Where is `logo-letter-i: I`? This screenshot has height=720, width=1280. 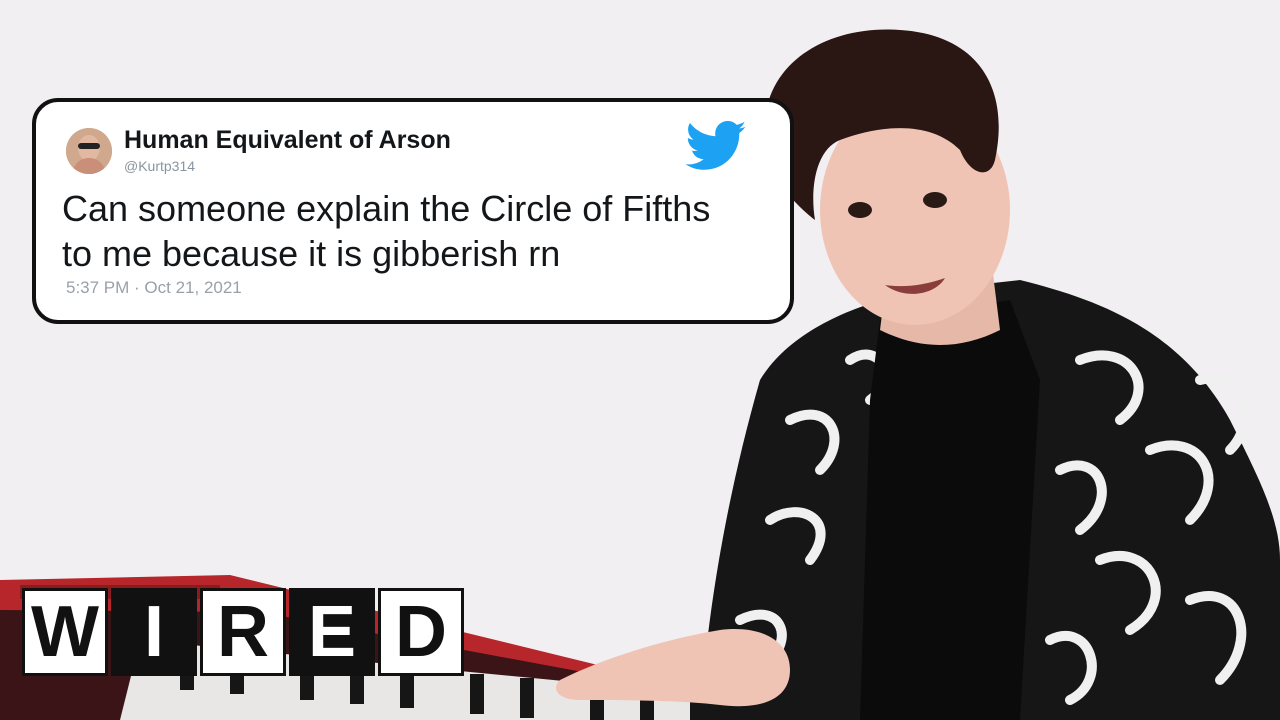 logo-letter-i: I is located at coordinates (154, 632).